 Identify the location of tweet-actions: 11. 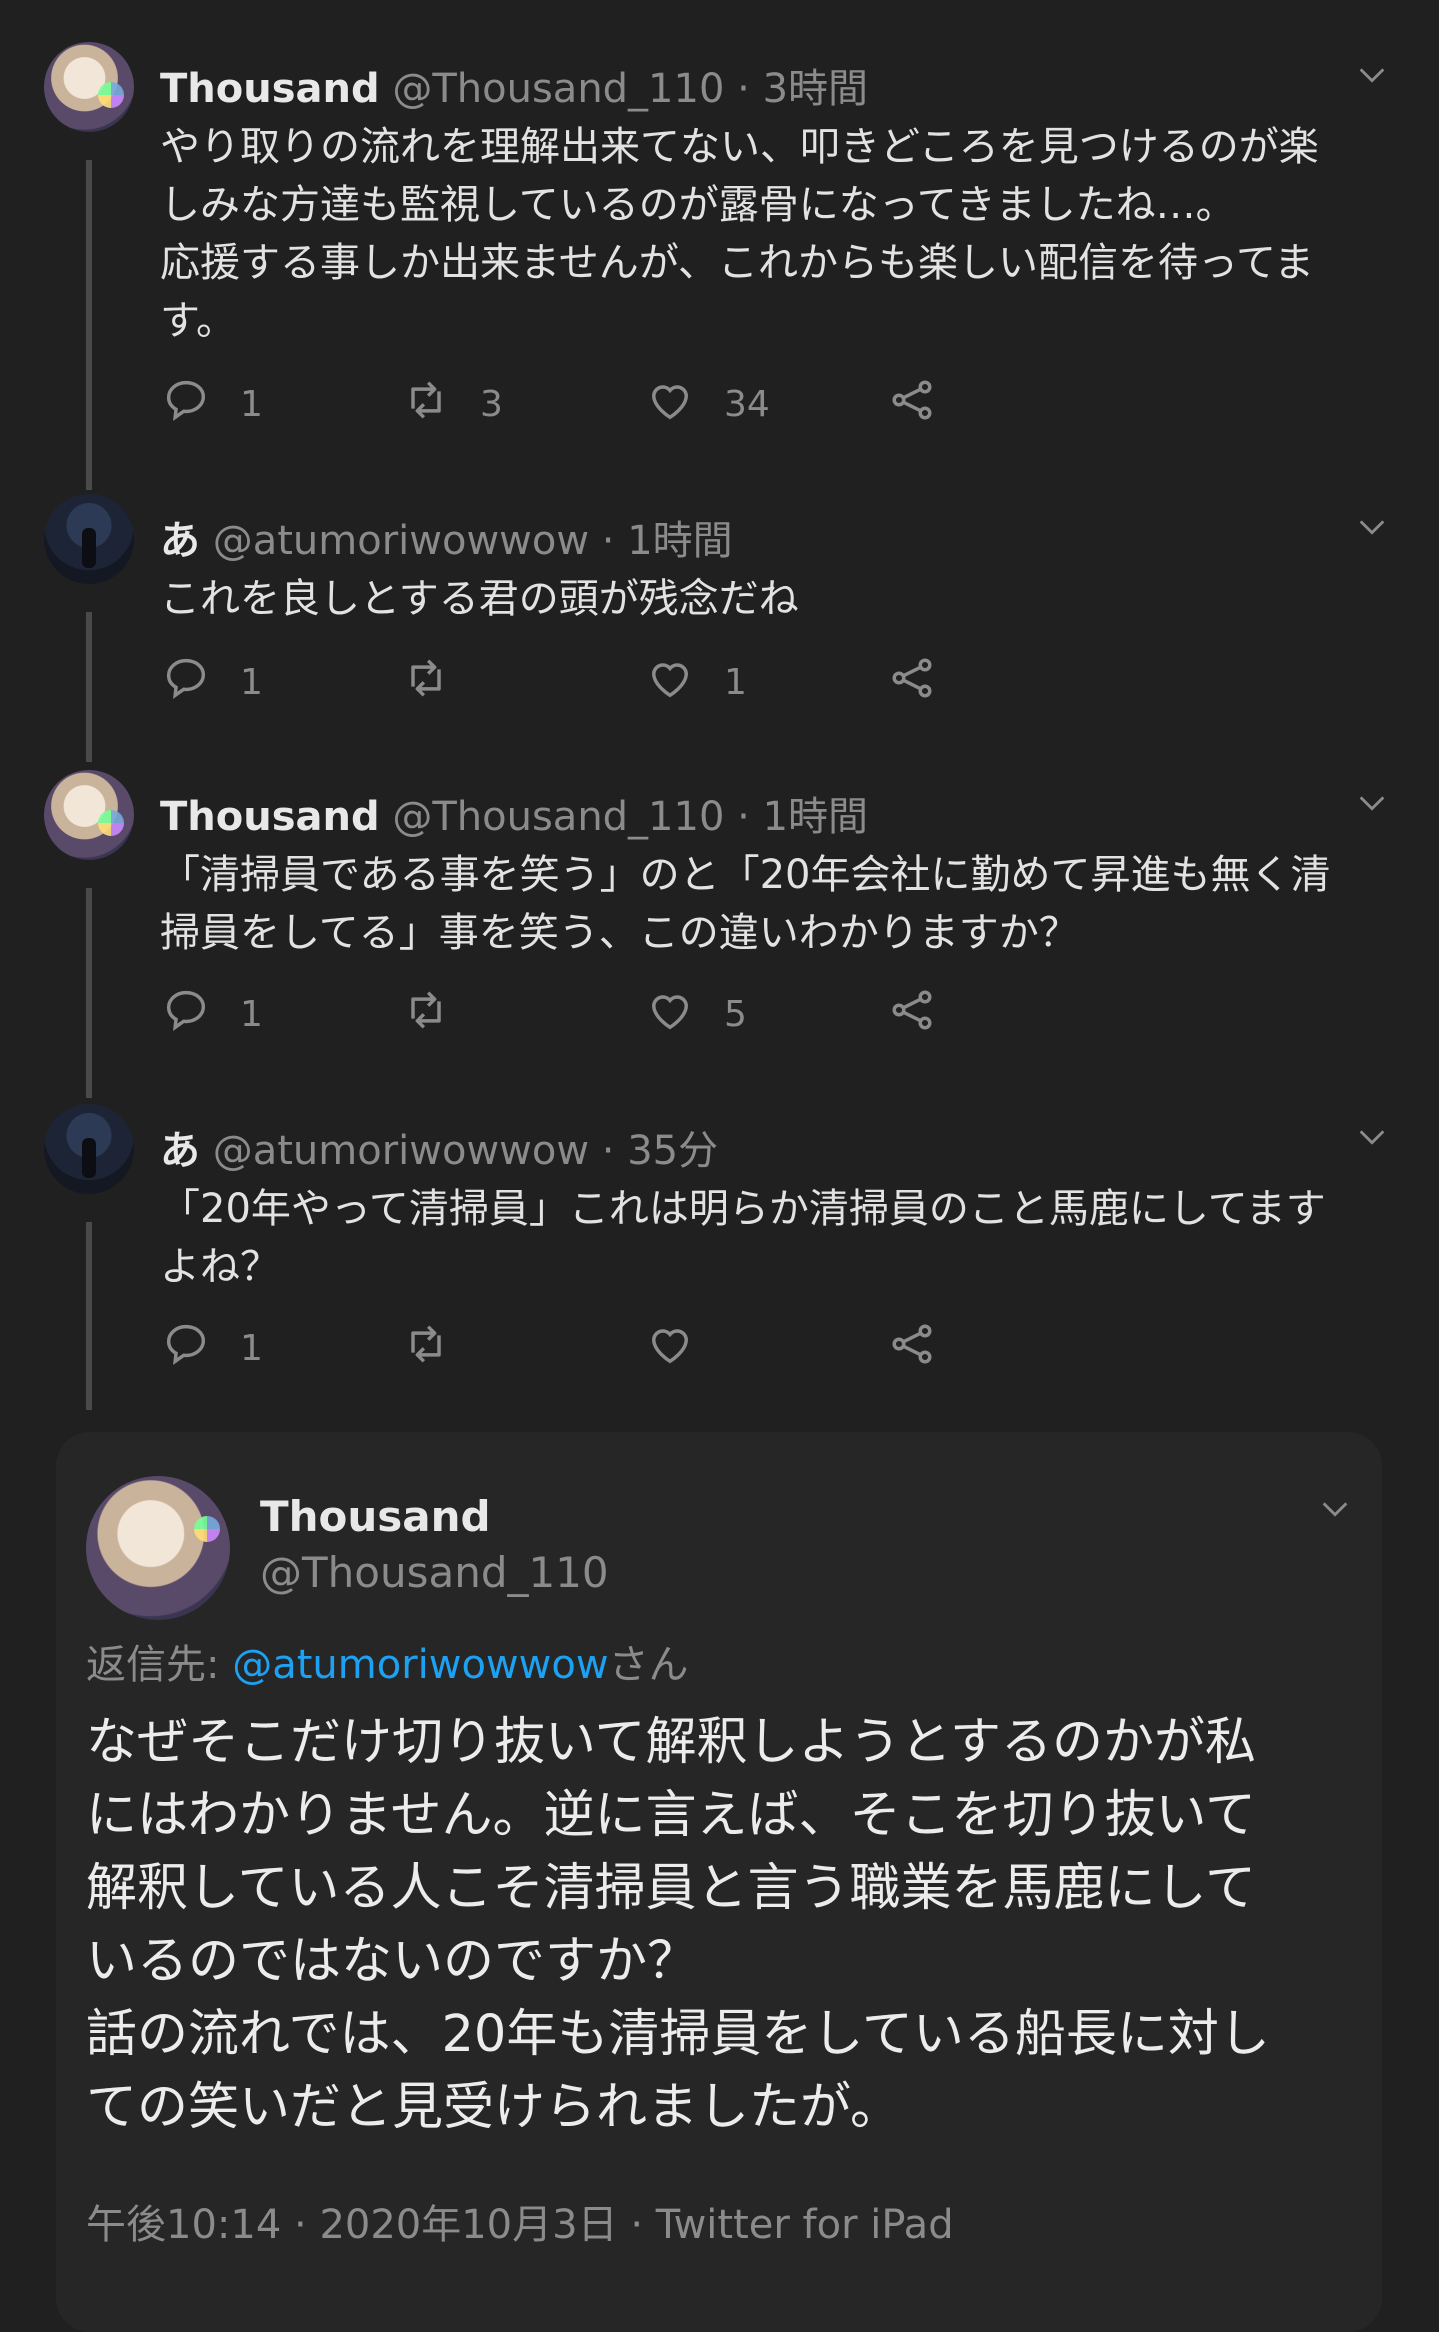
(560, 682).